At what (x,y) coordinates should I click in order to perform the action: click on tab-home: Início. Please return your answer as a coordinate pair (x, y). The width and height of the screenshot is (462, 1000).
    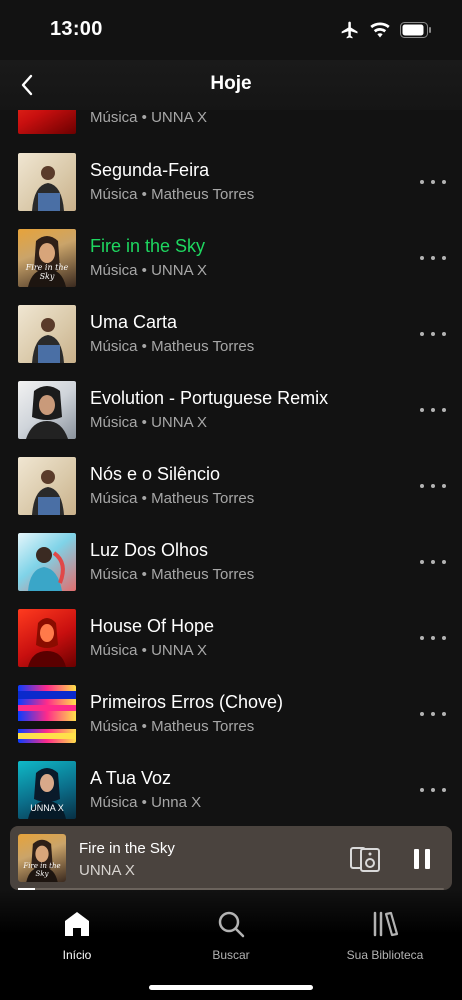
    Looking at the image, I should click on (77, 935).